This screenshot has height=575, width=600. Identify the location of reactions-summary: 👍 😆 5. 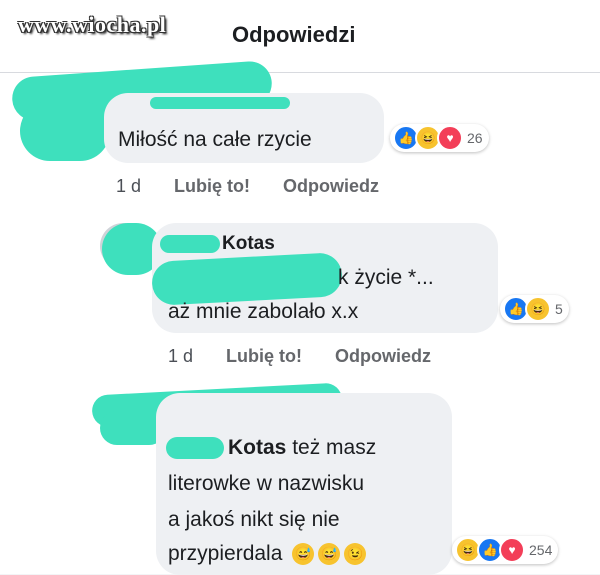
(534, 309).